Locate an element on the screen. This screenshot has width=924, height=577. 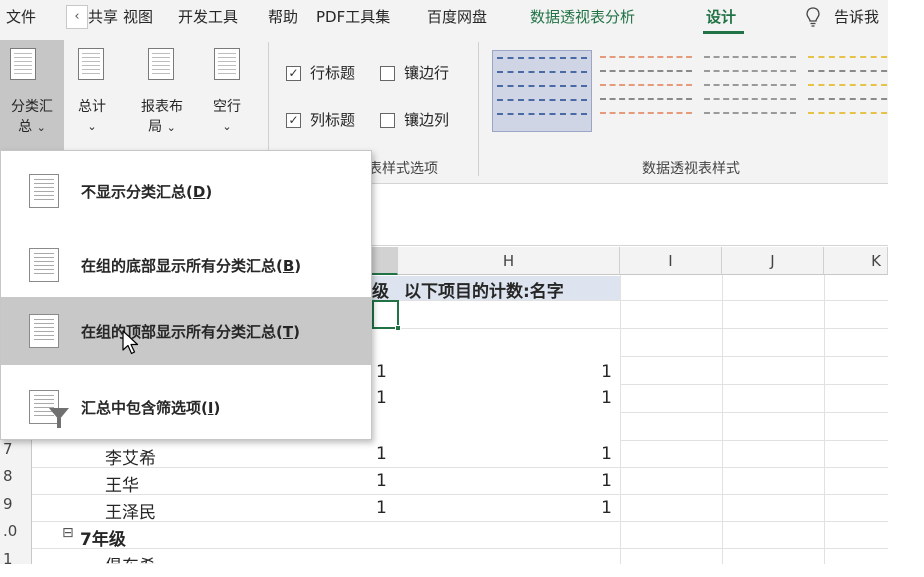
mouse-cursor-icon is located at coordinates (130, 342).